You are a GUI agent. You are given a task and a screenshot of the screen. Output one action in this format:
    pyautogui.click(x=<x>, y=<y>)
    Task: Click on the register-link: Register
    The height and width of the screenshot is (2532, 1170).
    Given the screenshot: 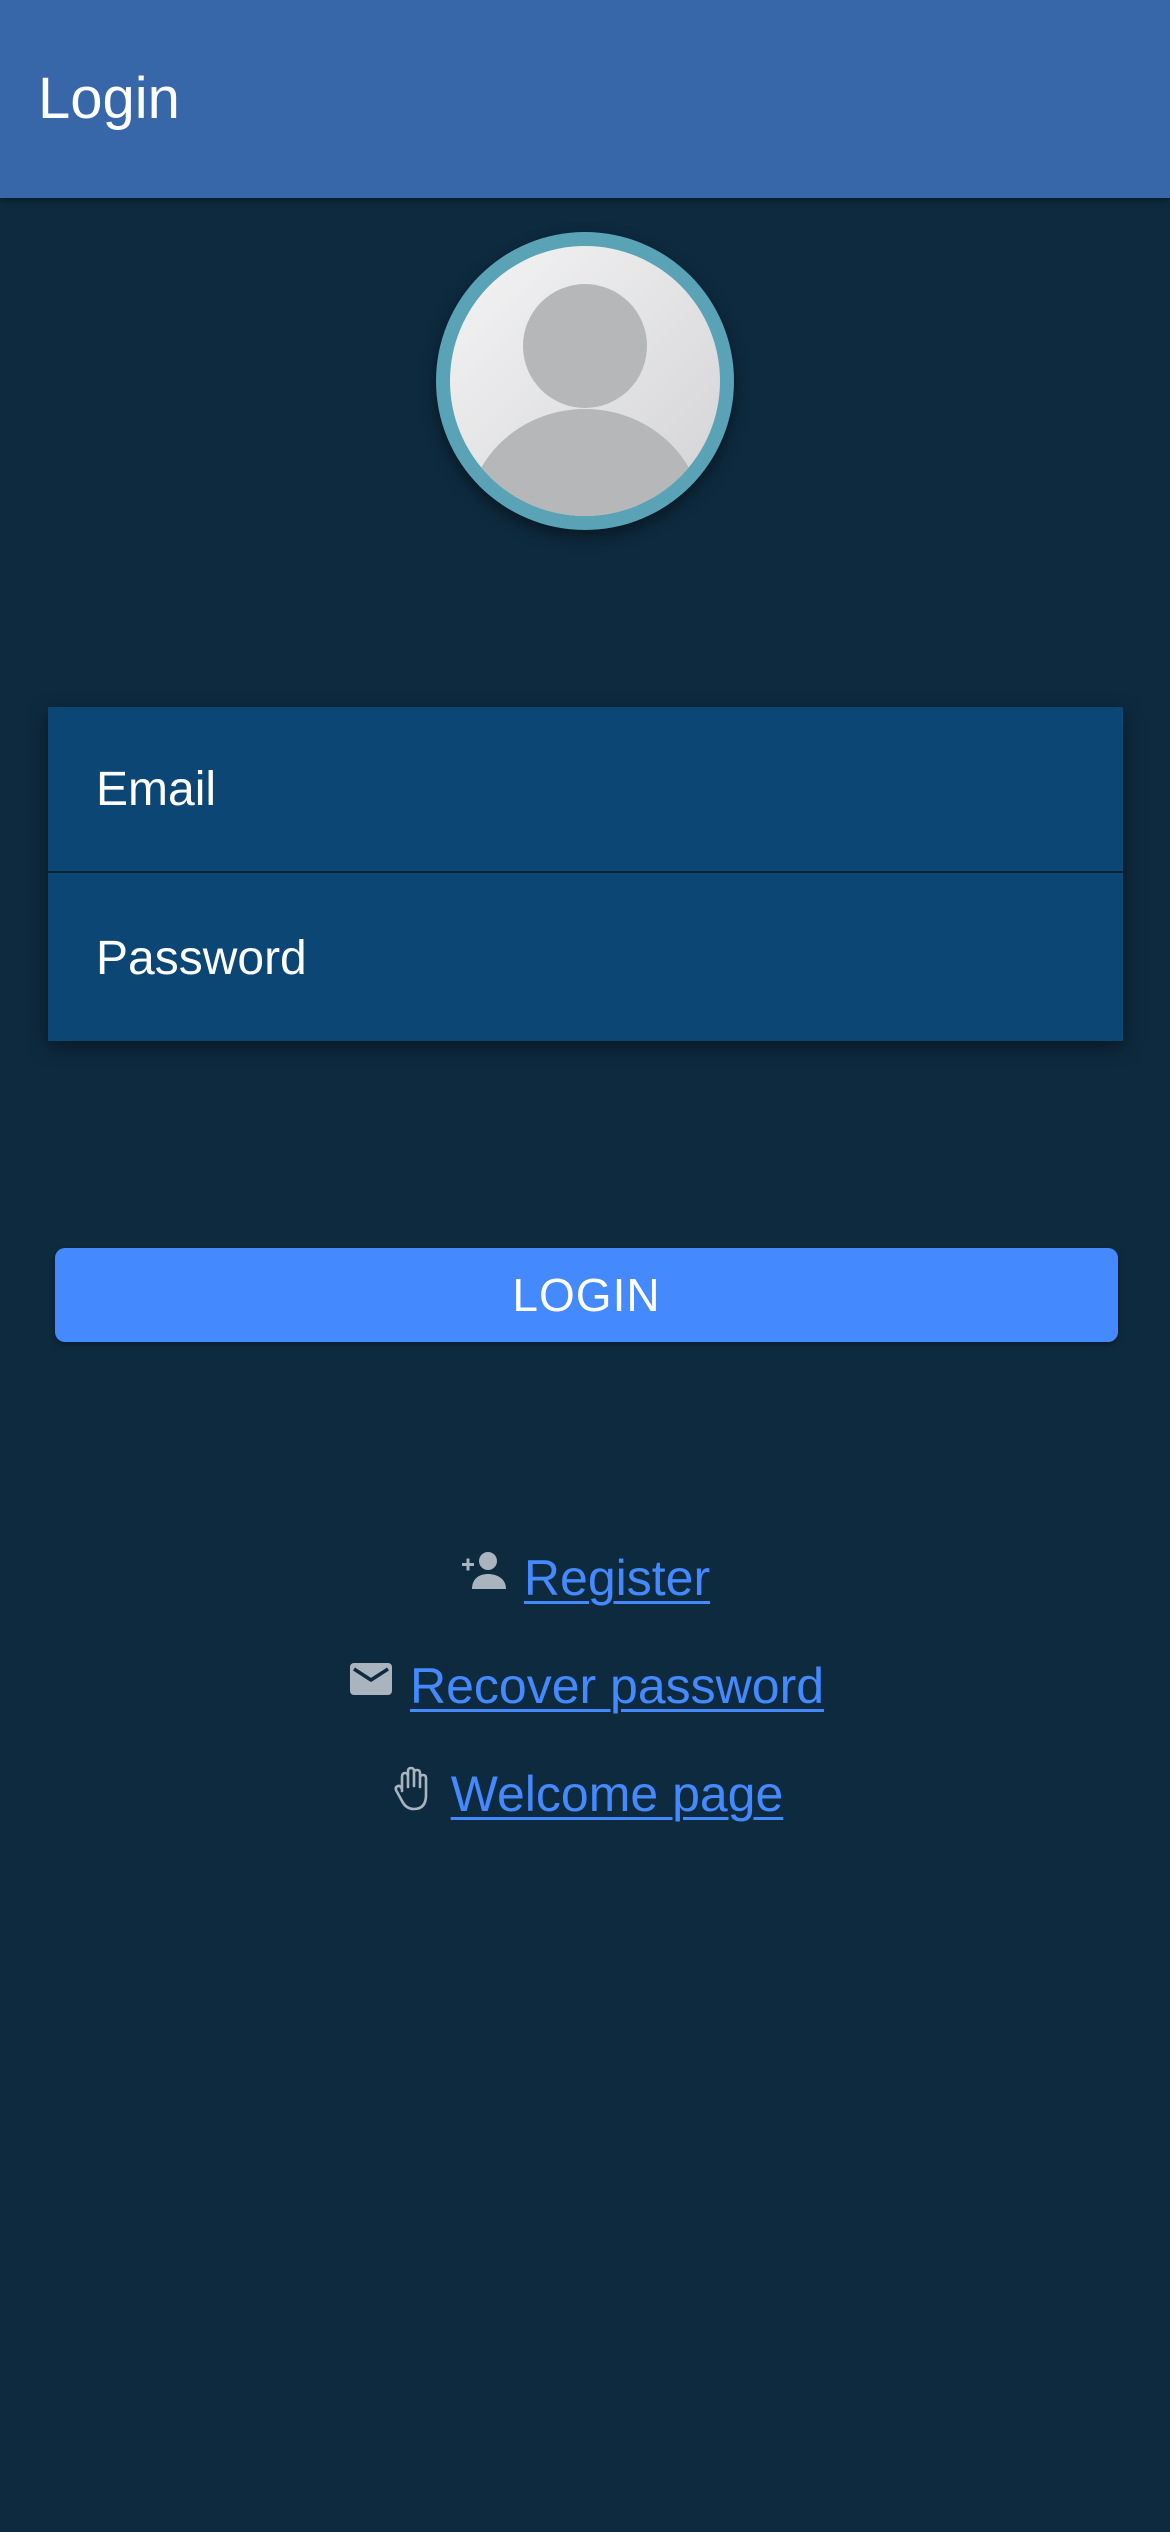 What is the action you would take?
    pyautogui.click(x=585, y=1578)
    